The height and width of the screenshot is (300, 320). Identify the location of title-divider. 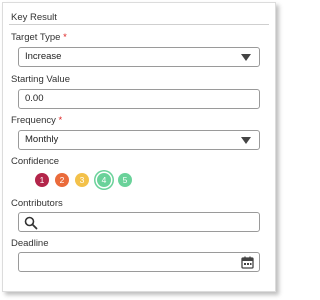
(139, 24).